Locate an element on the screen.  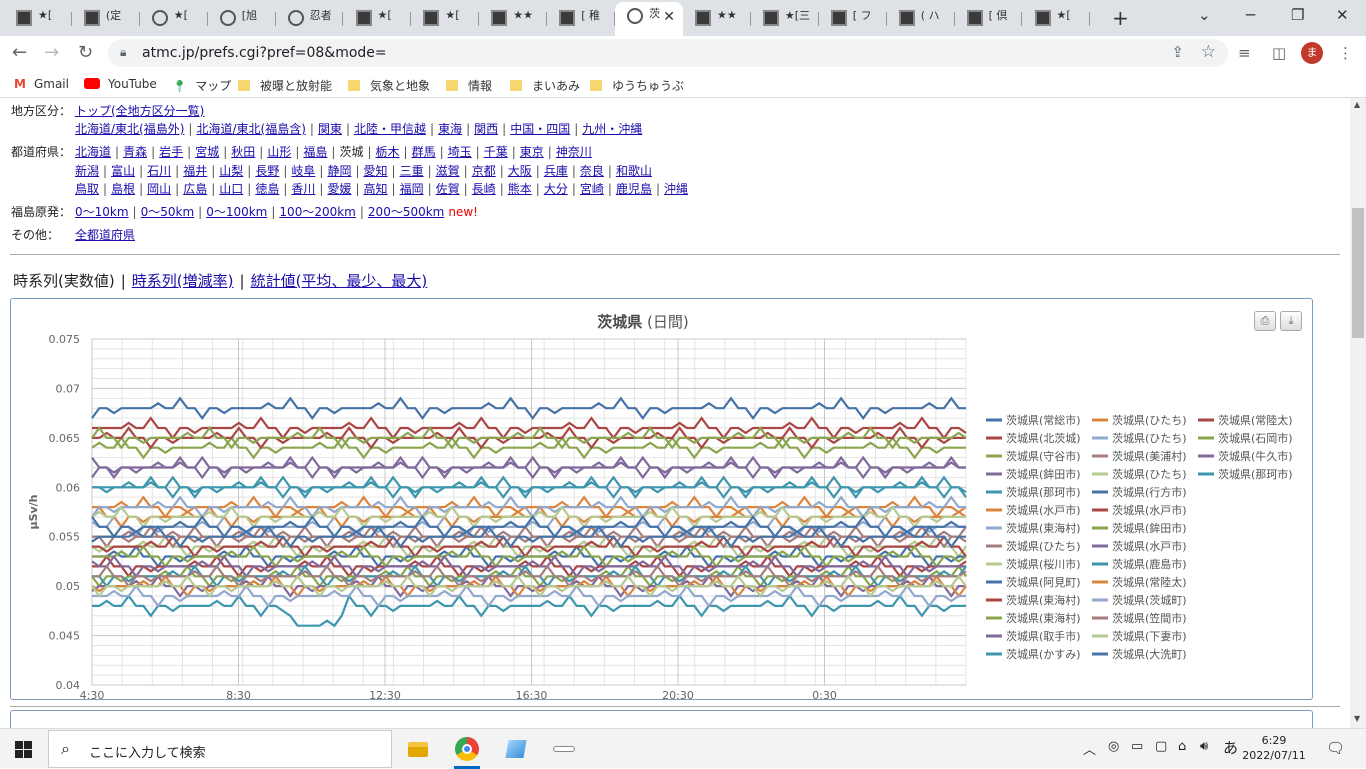
forward-icon: → is located at coordinates (51, 52).